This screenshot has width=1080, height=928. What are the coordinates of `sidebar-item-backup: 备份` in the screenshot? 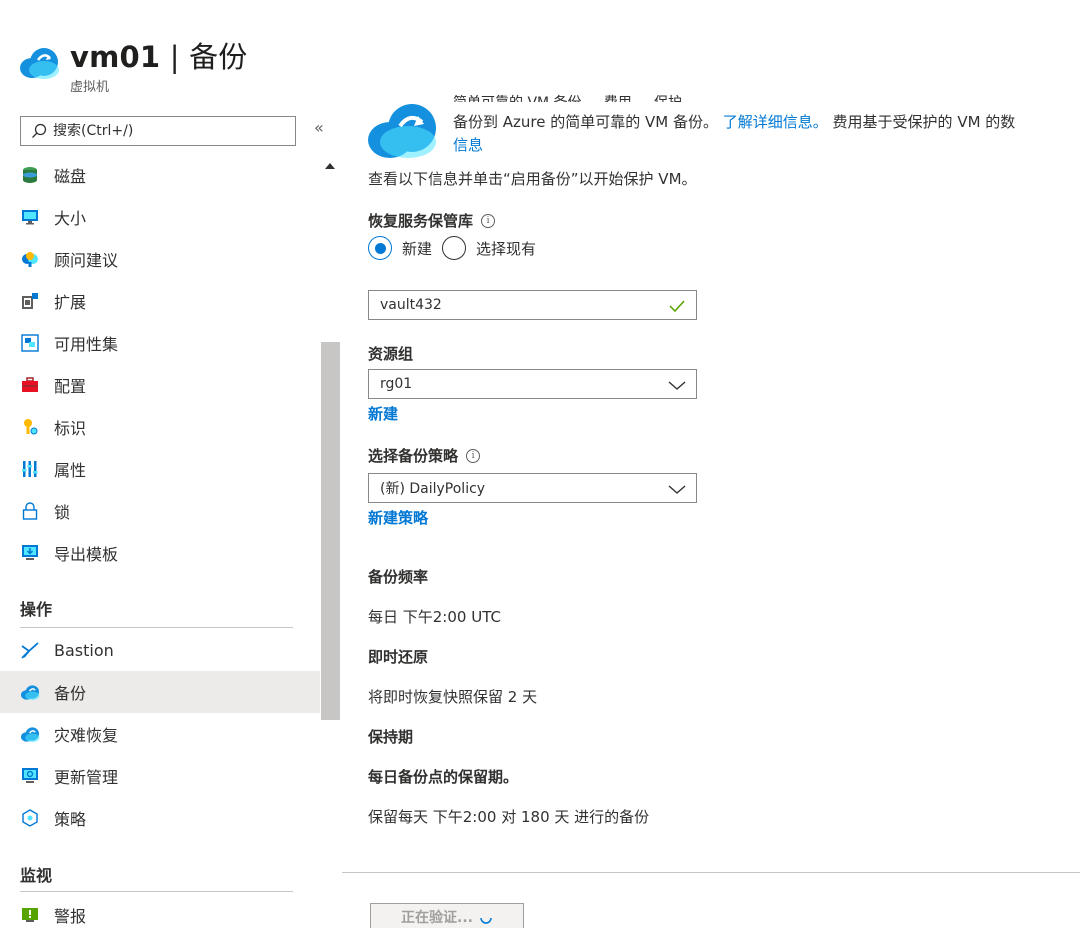 It's located at (160, 692).